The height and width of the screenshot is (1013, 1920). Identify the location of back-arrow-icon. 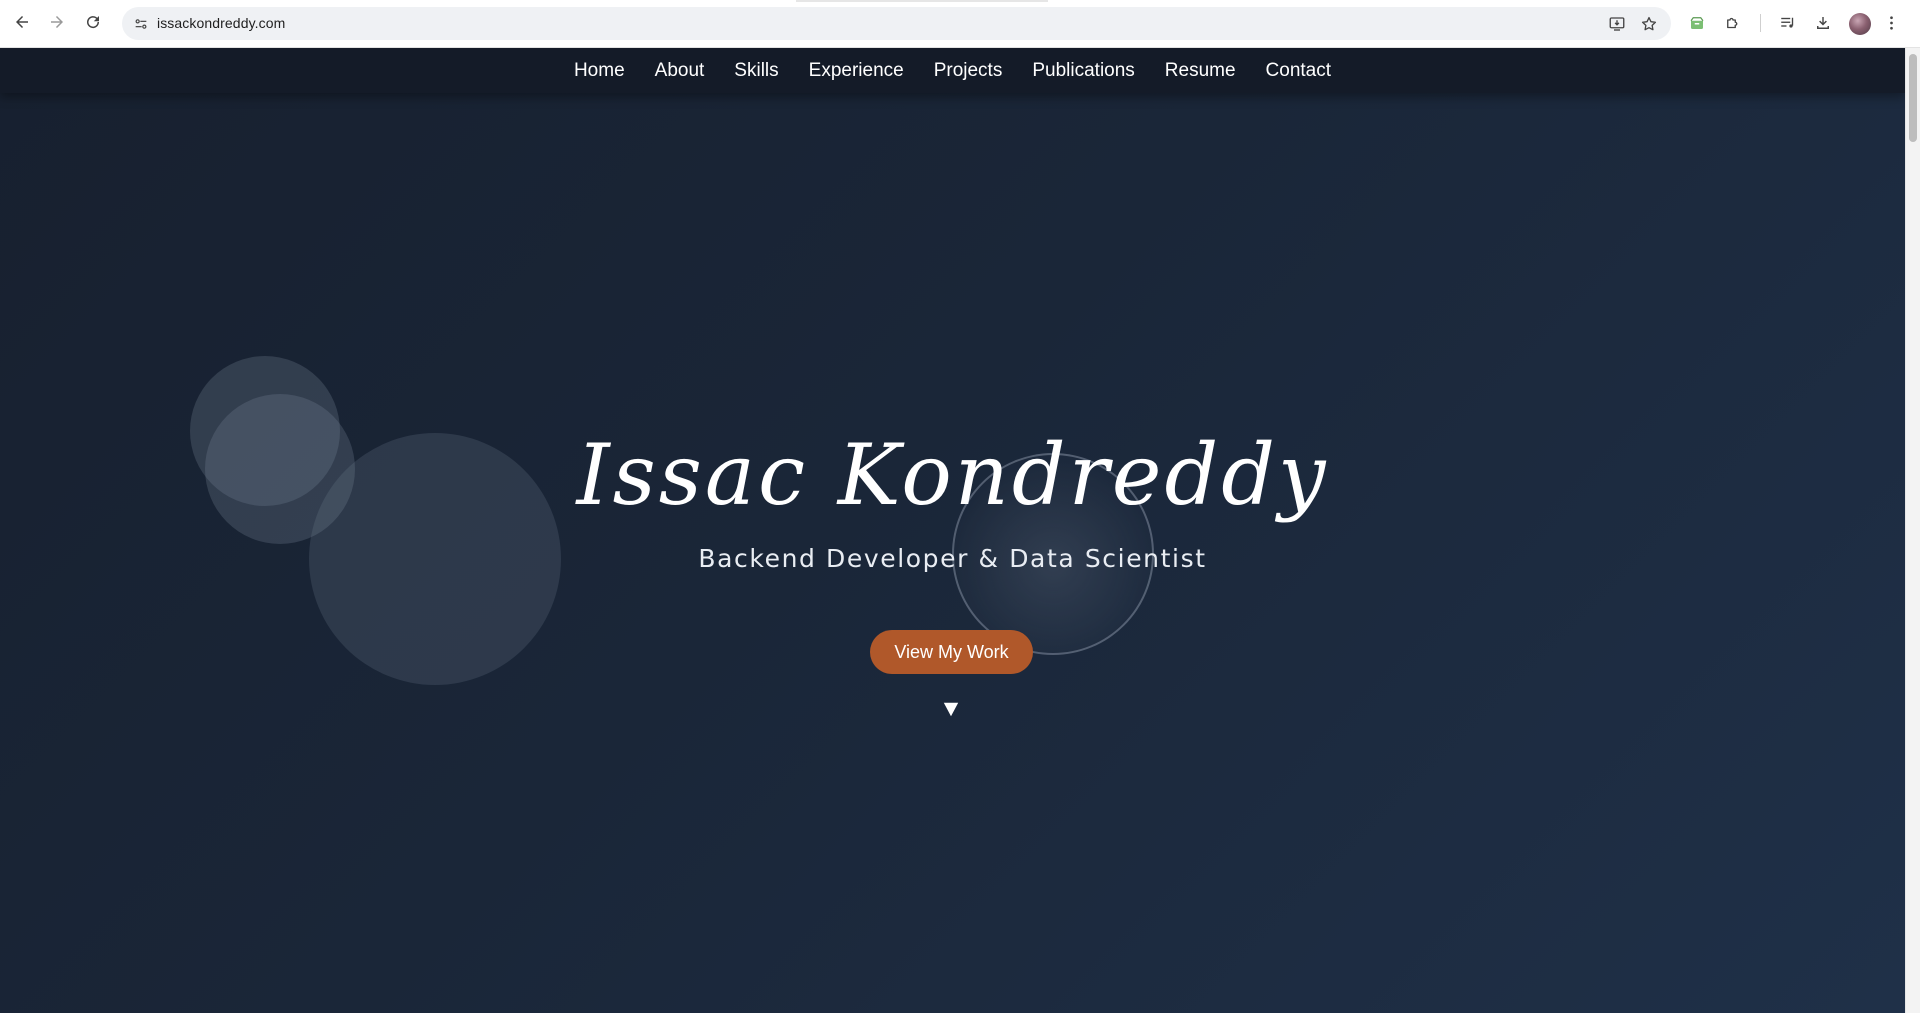
(22, 22).